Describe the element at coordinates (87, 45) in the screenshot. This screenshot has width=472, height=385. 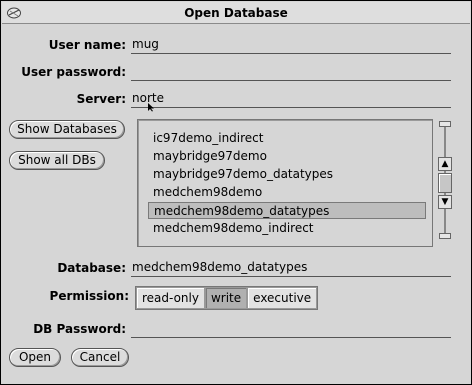
I see `user-name-label: User name:` at that location.